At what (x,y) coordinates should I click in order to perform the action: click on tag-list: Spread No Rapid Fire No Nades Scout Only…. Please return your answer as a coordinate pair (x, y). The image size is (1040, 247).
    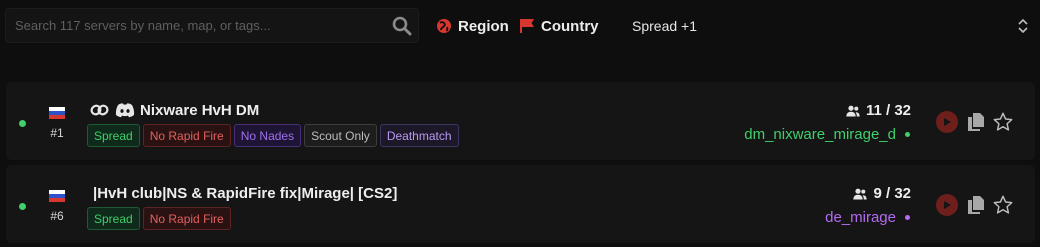
    Looking at the image, I should click on (273, 135).